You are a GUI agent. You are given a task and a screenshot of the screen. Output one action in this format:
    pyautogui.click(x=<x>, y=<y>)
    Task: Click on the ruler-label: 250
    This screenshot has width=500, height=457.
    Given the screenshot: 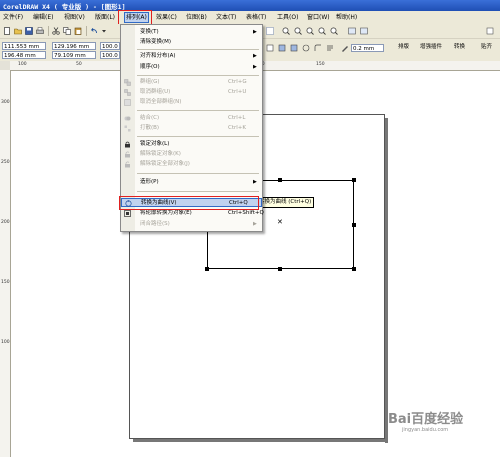 What is the action you would take?
    pyautogui.click(x=5, y=162)
    